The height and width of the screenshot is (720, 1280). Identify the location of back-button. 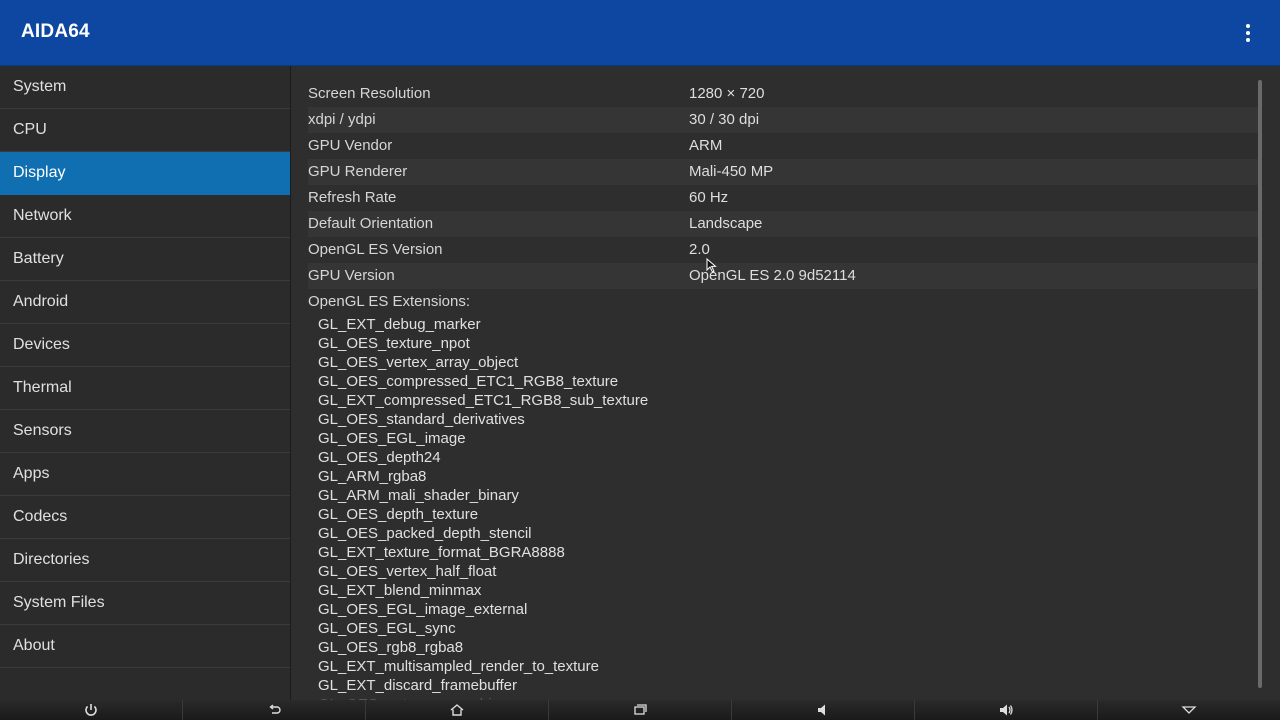
(274, 710).